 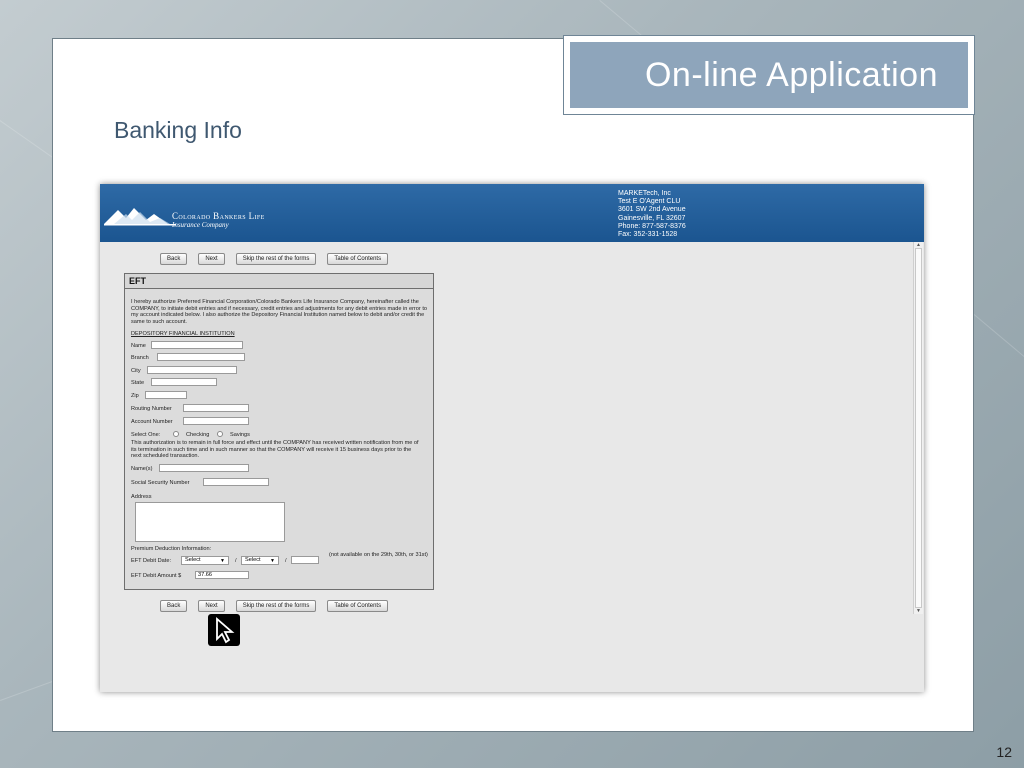 I want to click on agent-line: Phone: 877-587-8376, so click(x=652, y=226).